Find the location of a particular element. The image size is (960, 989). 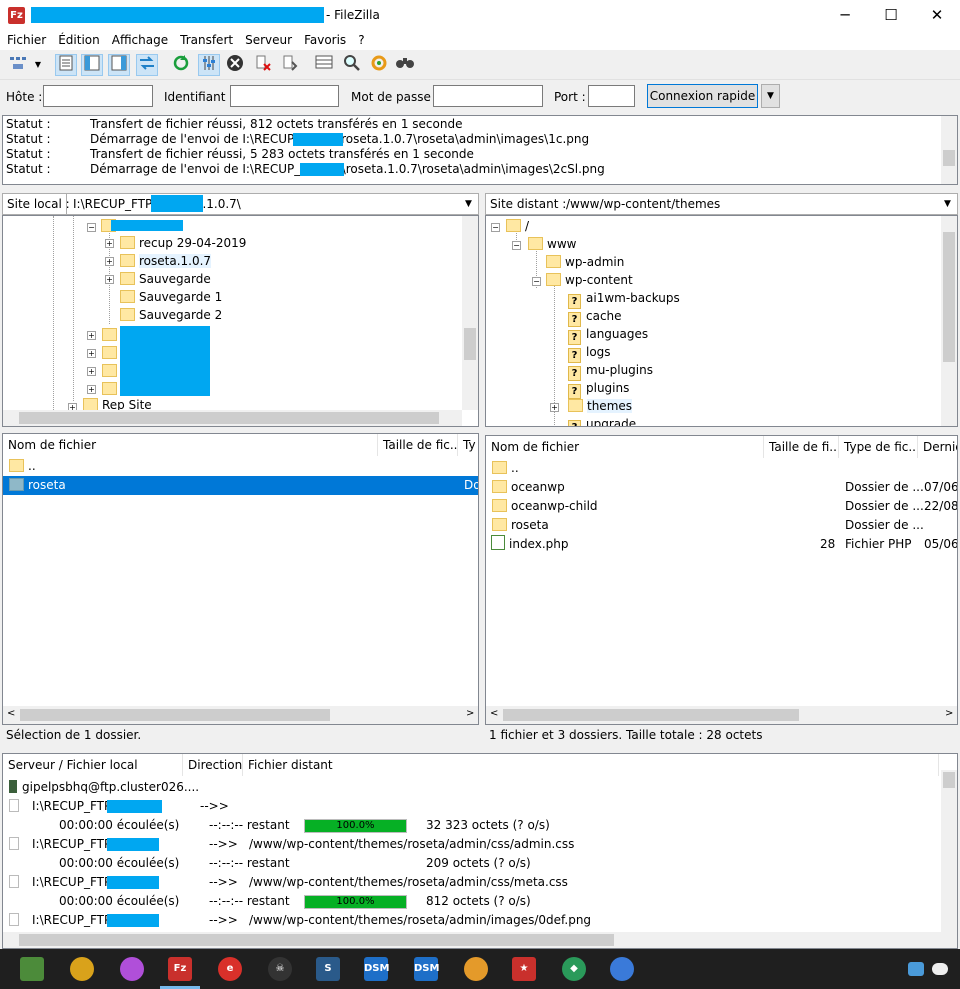

close-button: ✕ is located at coordinates (937, 15).